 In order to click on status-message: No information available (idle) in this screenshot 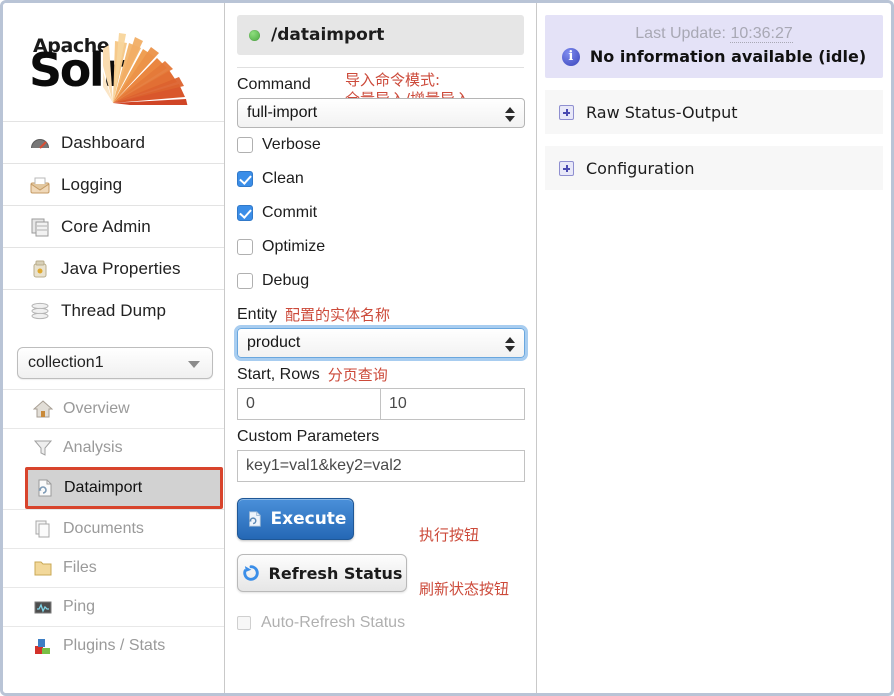, I will do `click(728, 56)`.